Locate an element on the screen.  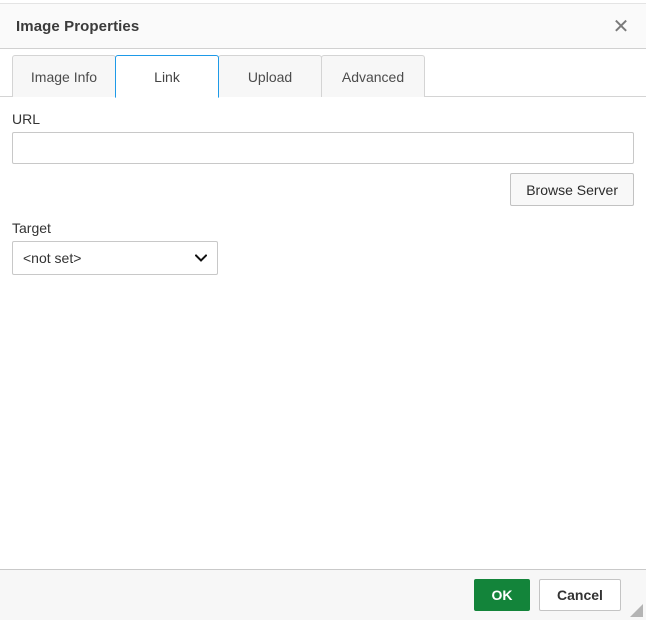
target-select-wrapper: <not set> is located at coordinates (115, 258).